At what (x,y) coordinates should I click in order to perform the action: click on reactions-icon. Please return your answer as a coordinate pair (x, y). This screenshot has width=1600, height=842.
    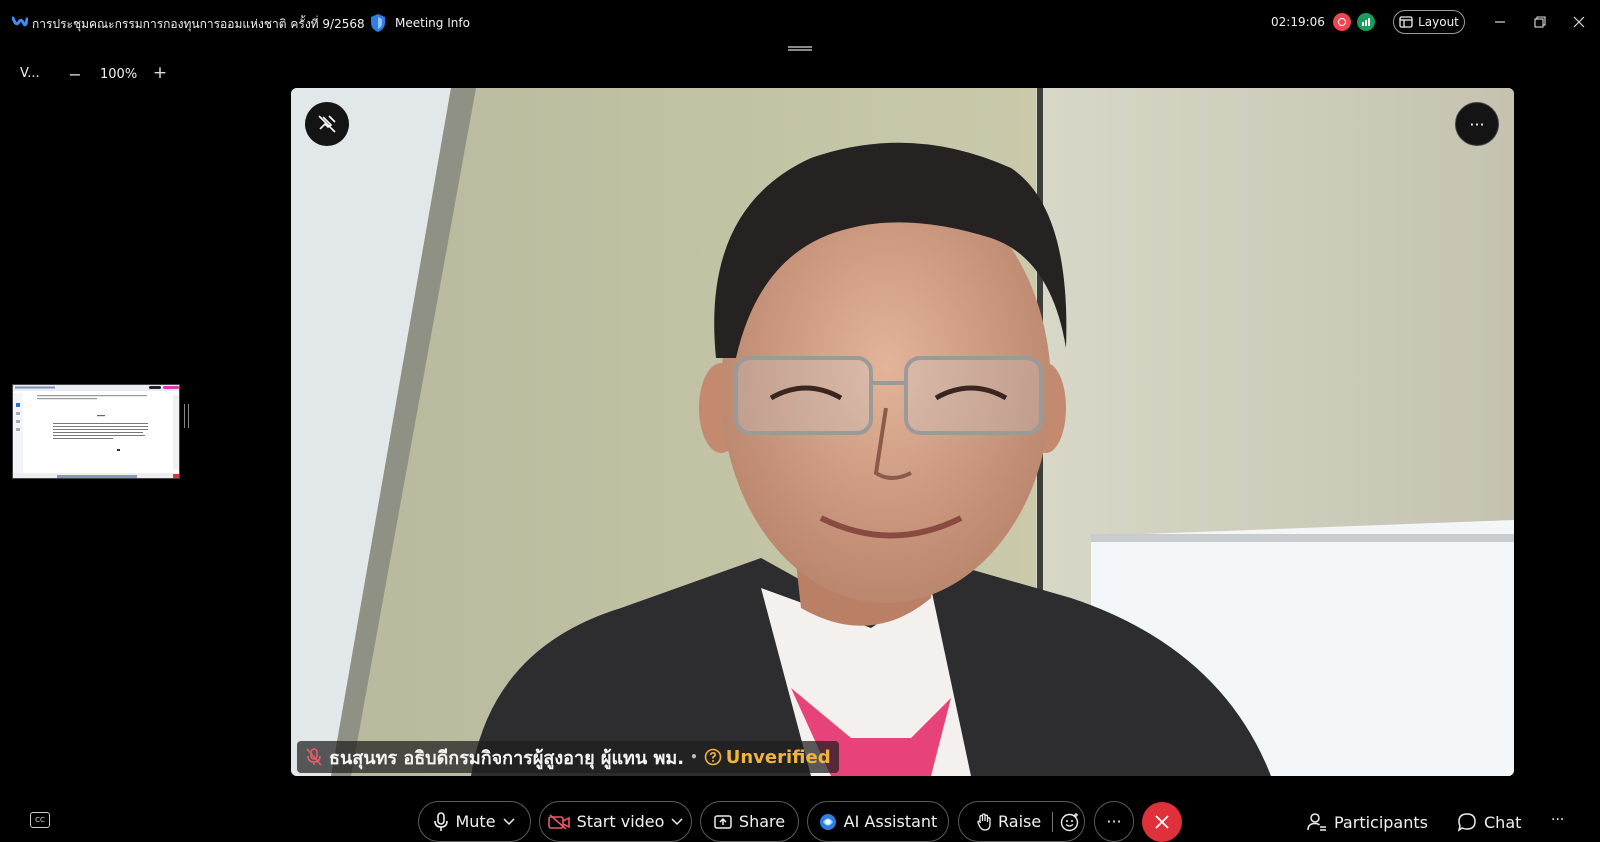
    Looking at the image, I should click on (1070, 822).